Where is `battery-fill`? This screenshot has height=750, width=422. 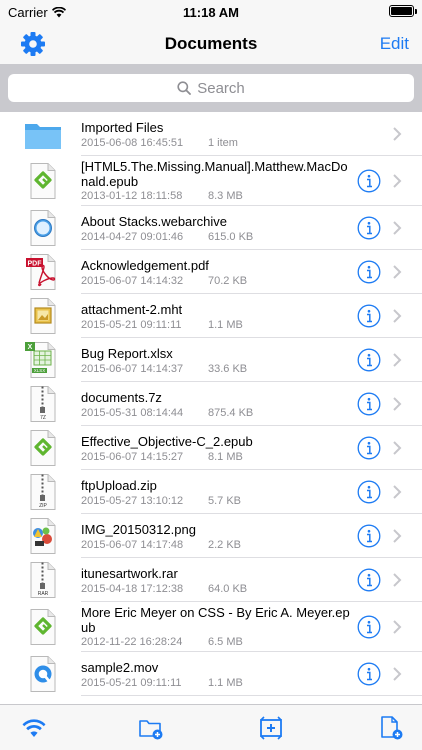
battery-fill is located at coordinates (401, 11).